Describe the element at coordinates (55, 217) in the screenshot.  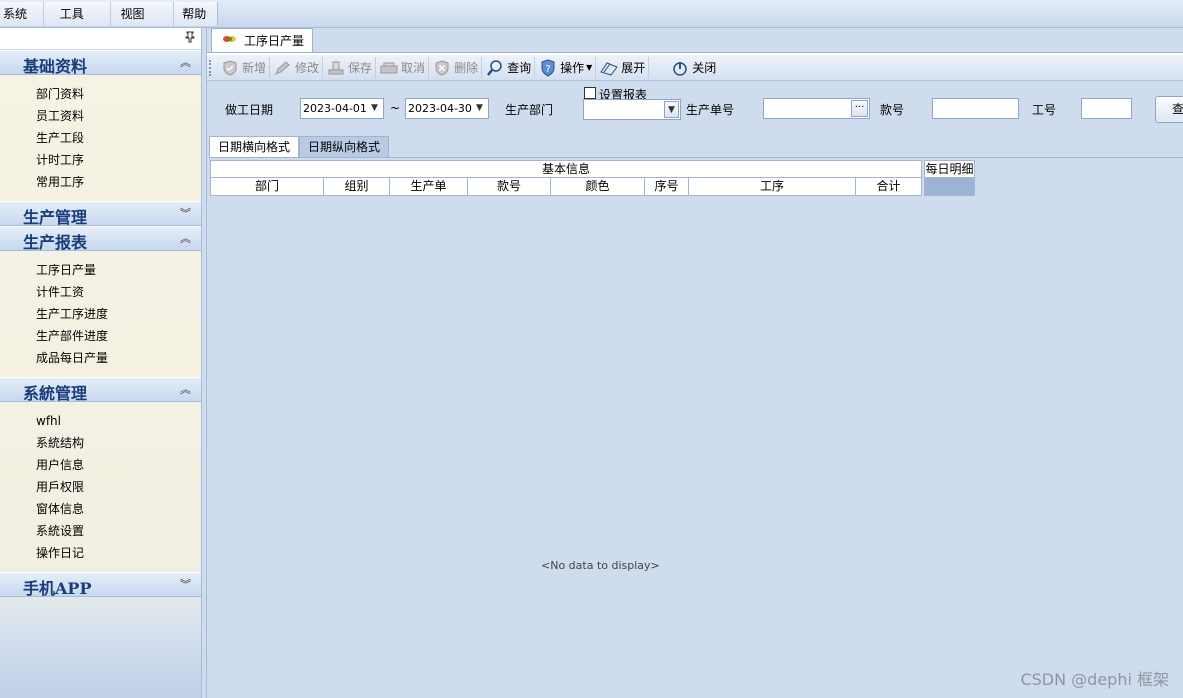
I see `nav-group-title: 生产管理` at that location.